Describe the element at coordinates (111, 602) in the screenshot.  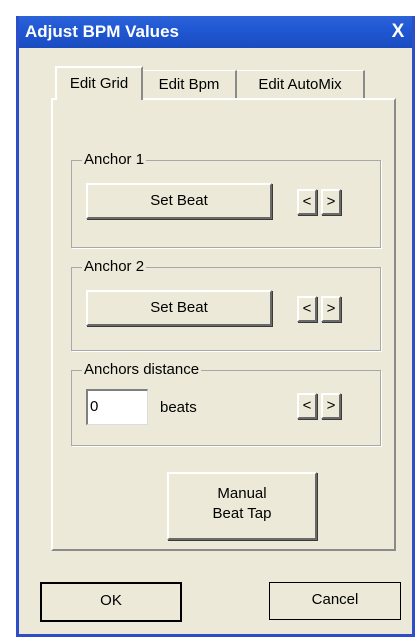
I see `ok-button: OK` at that location.